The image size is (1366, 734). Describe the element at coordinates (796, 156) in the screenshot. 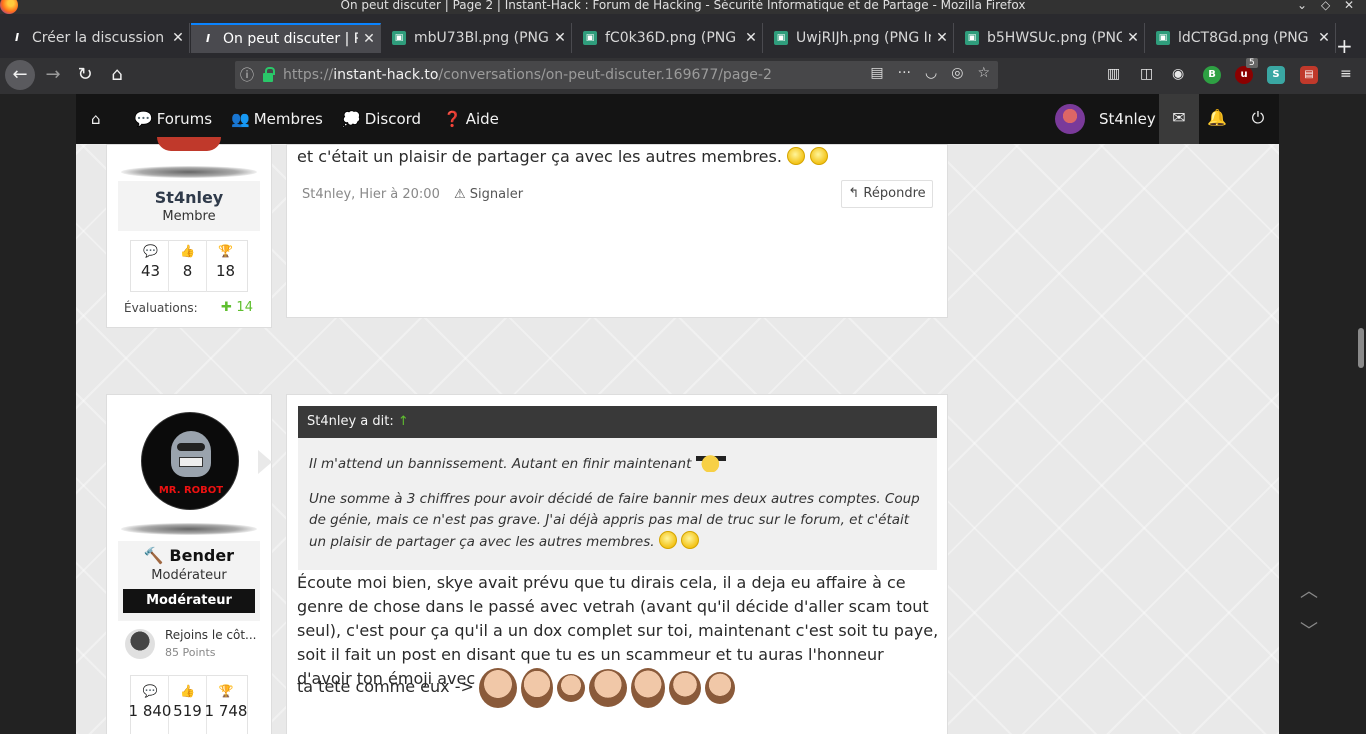

I see `smile-emoji-icon` at that location.